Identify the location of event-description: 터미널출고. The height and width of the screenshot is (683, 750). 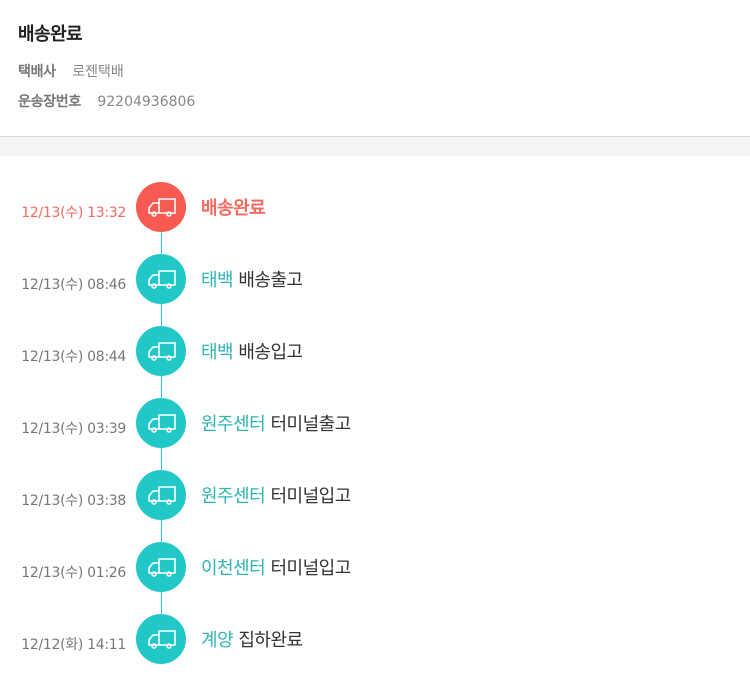
(310, 424).